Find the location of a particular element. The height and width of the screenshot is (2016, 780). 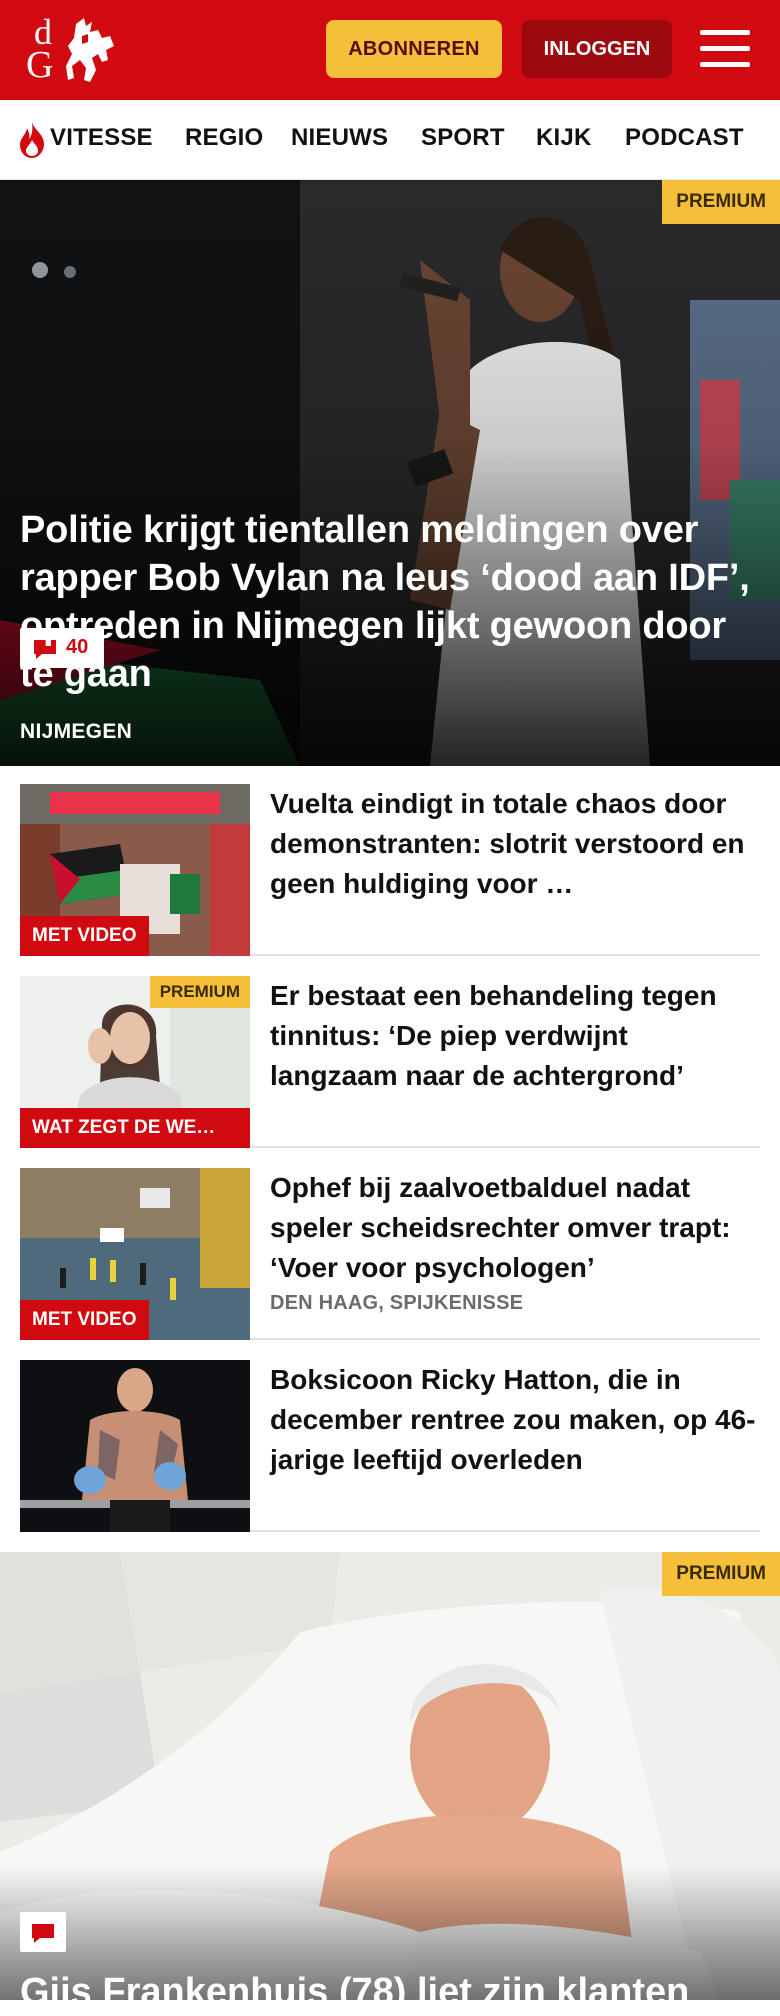

article-thumbnail is located at coordinates (135, 1446).